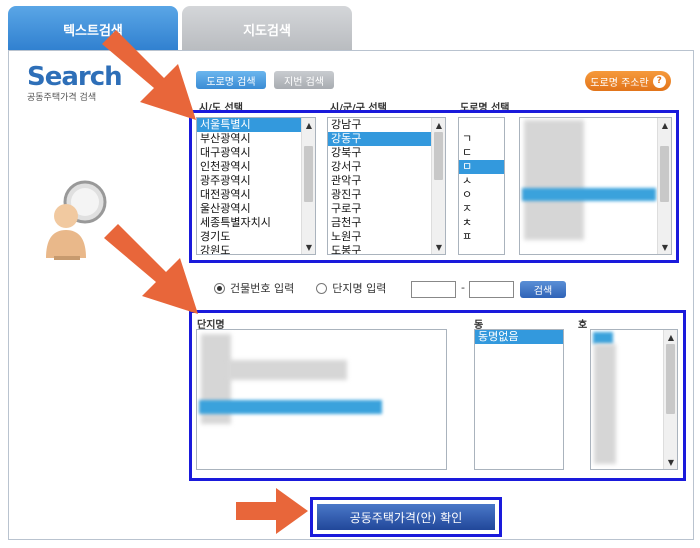 Image resolution: width=700 pixels, height=548 pixels. What do you see at coordinates (256, 125) in the screenshot?
I see `sido-list-item: 서울특별시` at bounding box center [256, 125].